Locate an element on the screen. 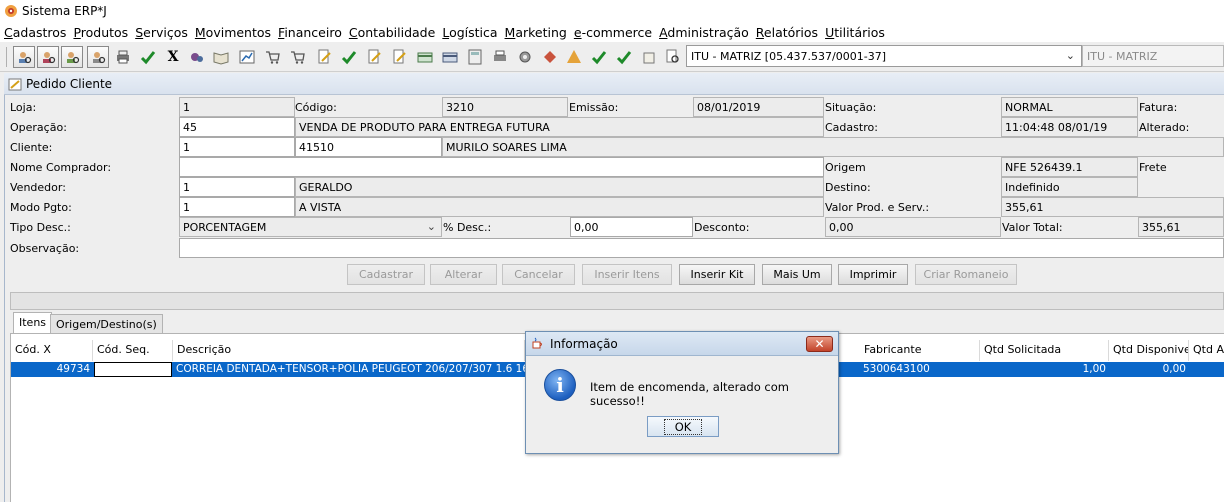  calculator-icon is located at coordinates (475, 57).